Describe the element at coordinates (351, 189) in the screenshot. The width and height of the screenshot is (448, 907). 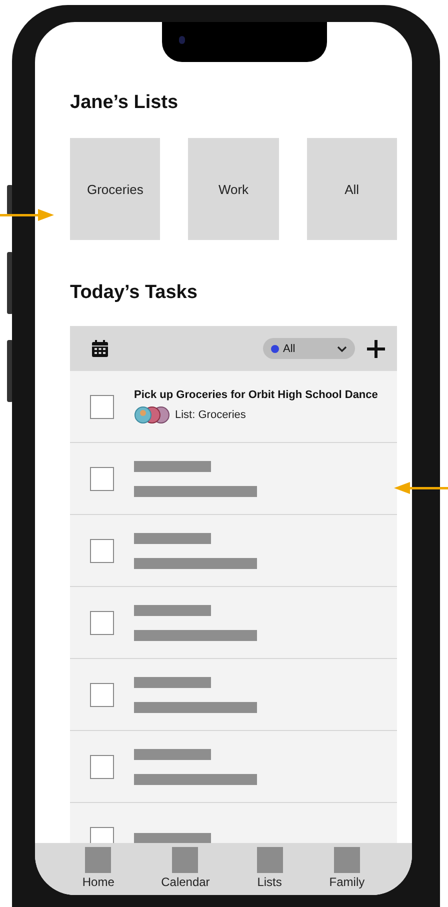
I see `list-tile: All` at that location.